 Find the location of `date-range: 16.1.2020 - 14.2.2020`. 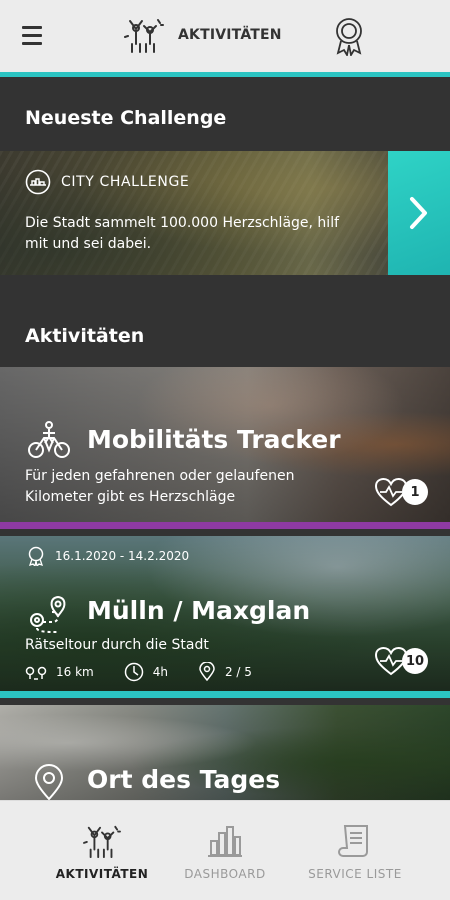

date-range: 16.1.2020 - 14.2.2020 is located at coordinates (108, 556).